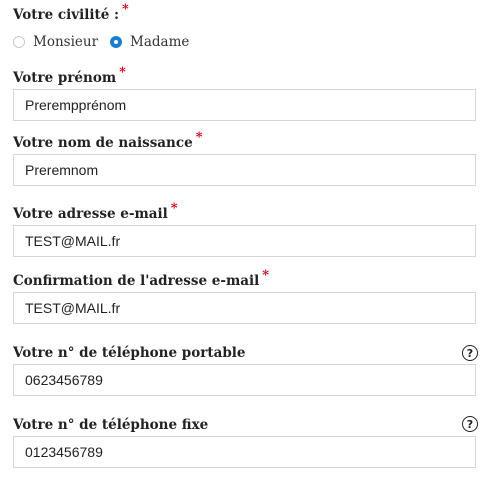  Describe the element at coordinates (111, 425) in the screenshot. I see `landline-phone-label: Votre n° de téléphone fixe` at that location.